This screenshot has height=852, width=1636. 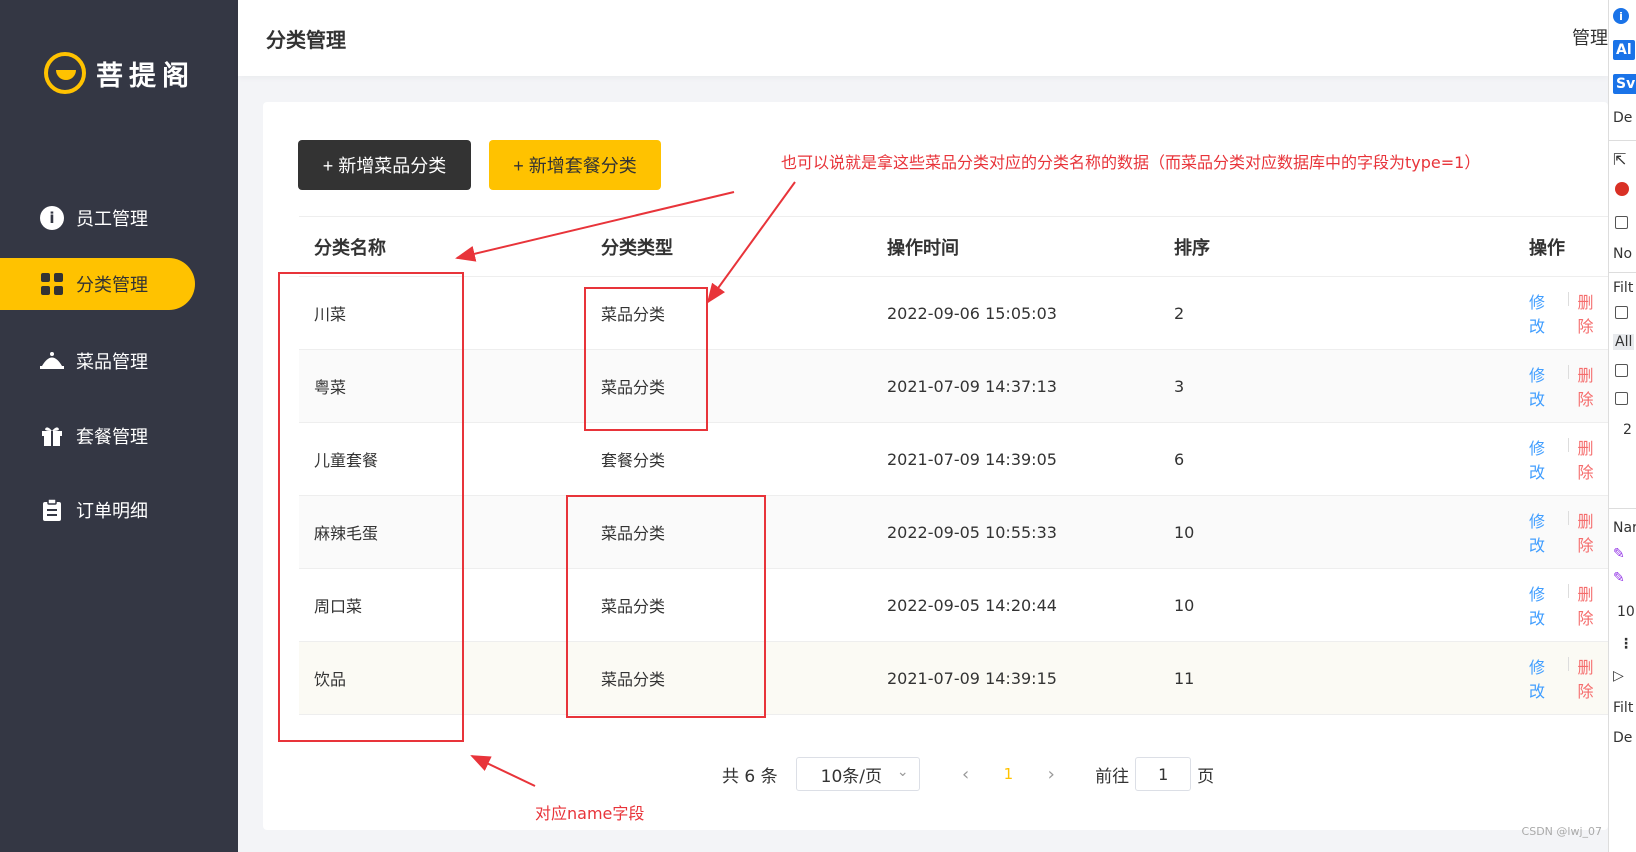 I want to click on inspect-icon: ⇱, so click(x=1619, y=159).